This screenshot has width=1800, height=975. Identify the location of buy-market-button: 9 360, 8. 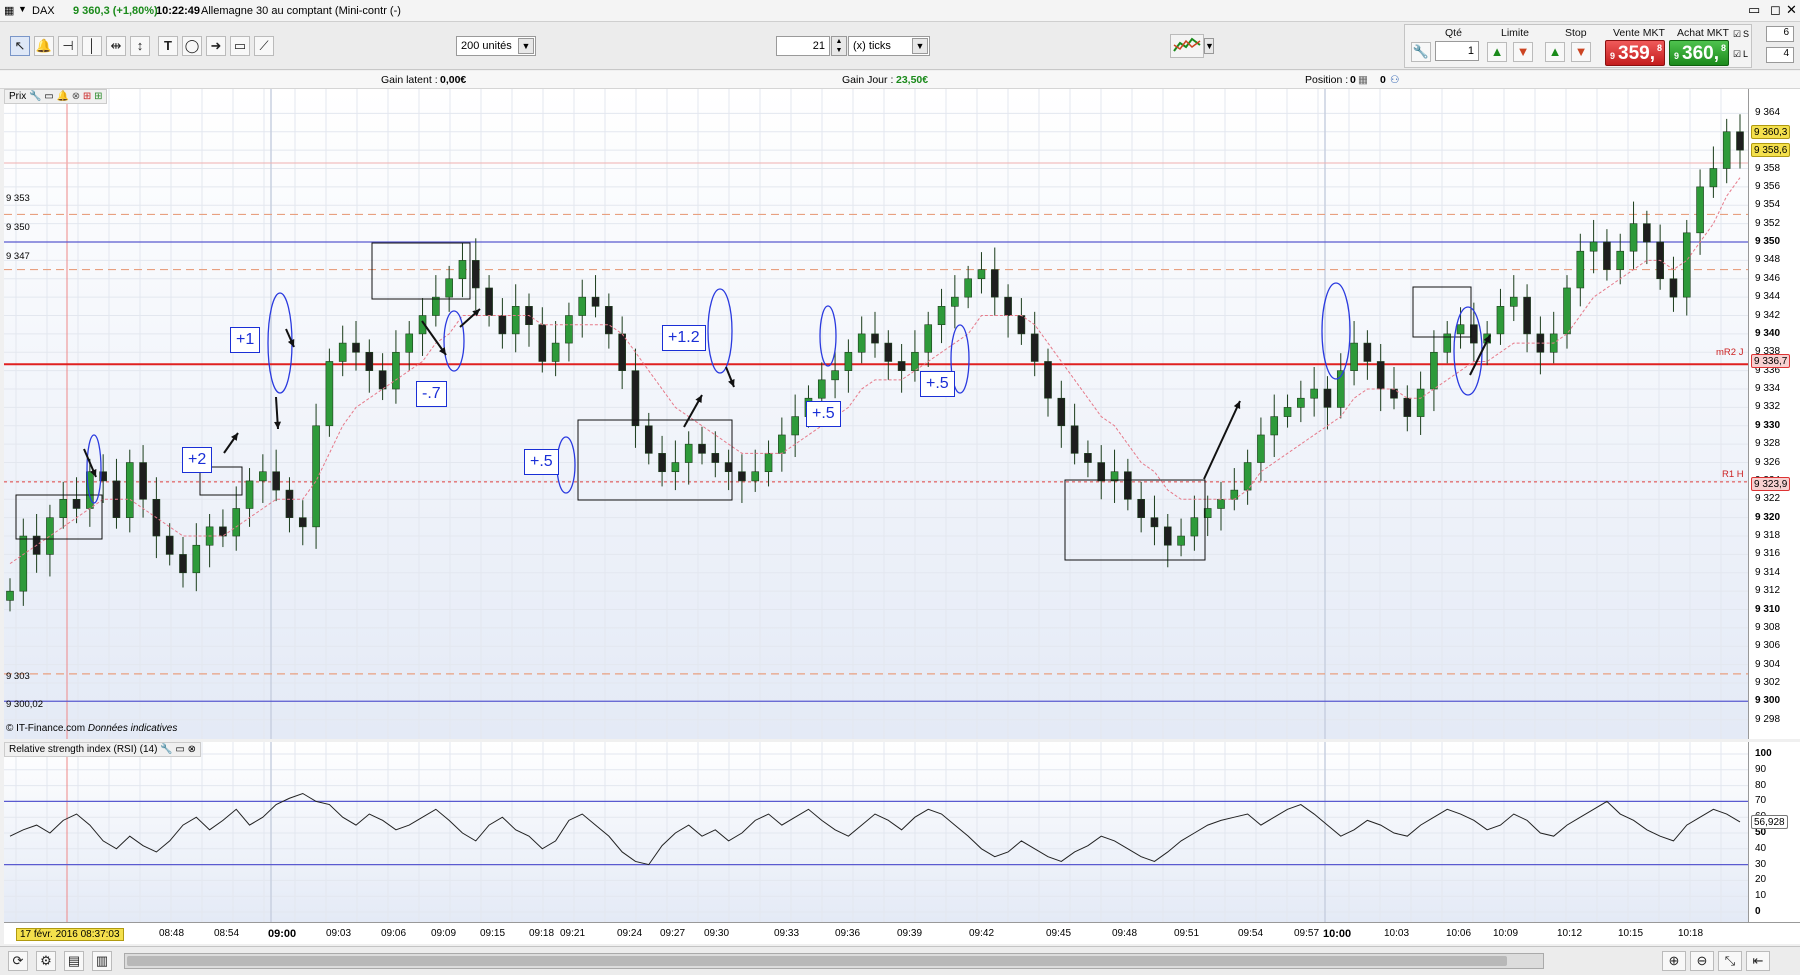
(1699, 53).